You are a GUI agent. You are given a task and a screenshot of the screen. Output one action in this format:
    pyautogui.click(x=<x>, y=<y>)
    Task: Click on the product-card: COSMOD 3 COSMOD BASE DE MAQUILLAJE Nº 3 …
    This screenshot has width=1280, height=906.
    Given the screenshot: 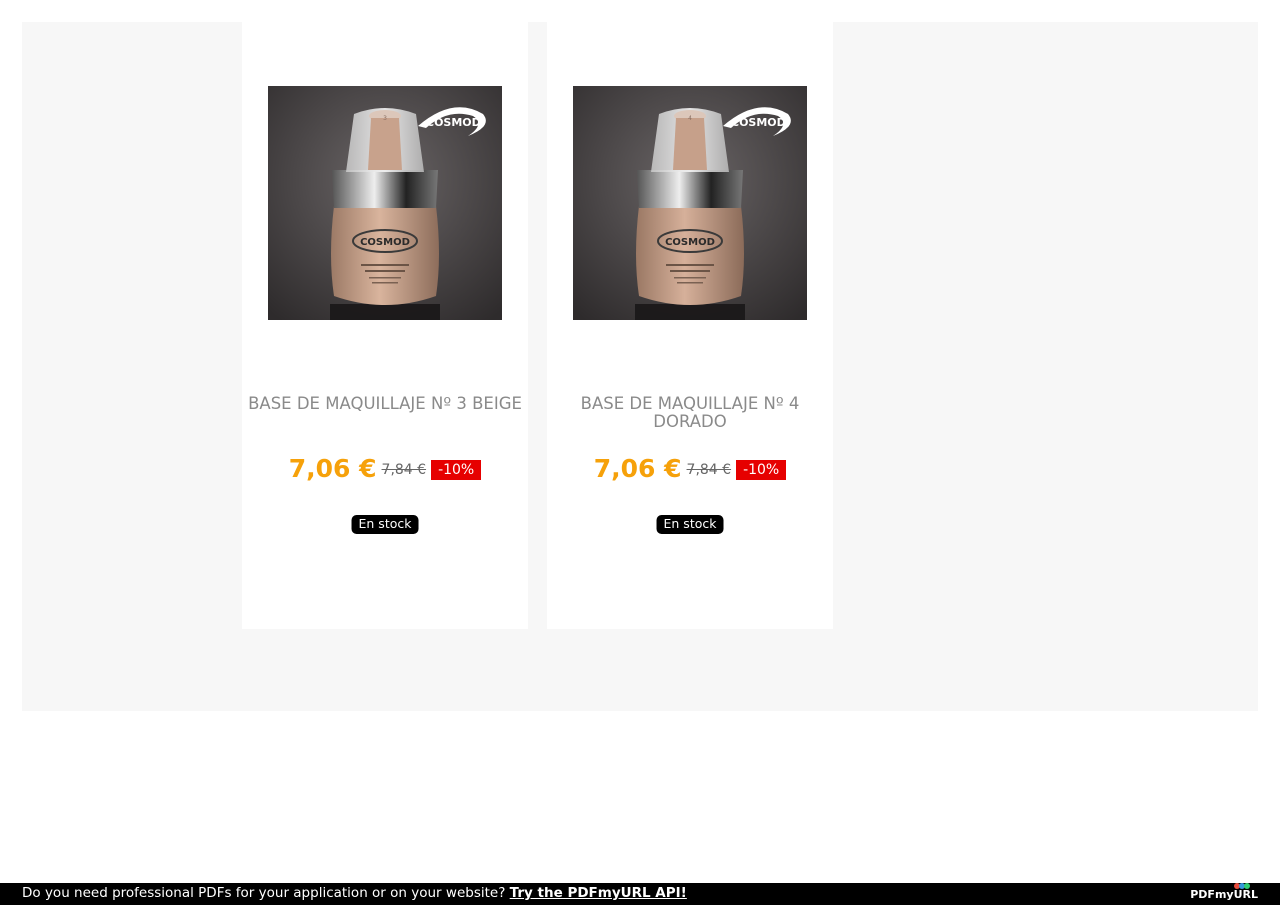 What is the action you would take?
    pyautogui.click(x=385, y=325)
    